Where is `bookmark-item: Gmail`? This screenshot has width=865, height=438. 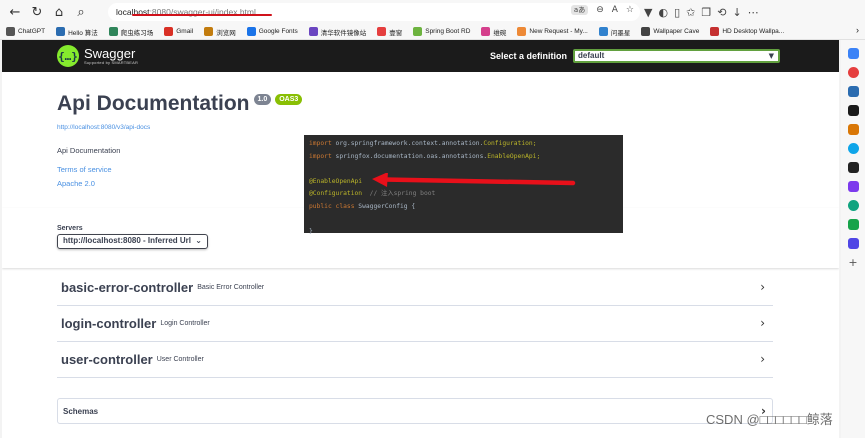 bookmark-item: Gmail is located at coordinates (178, 31).